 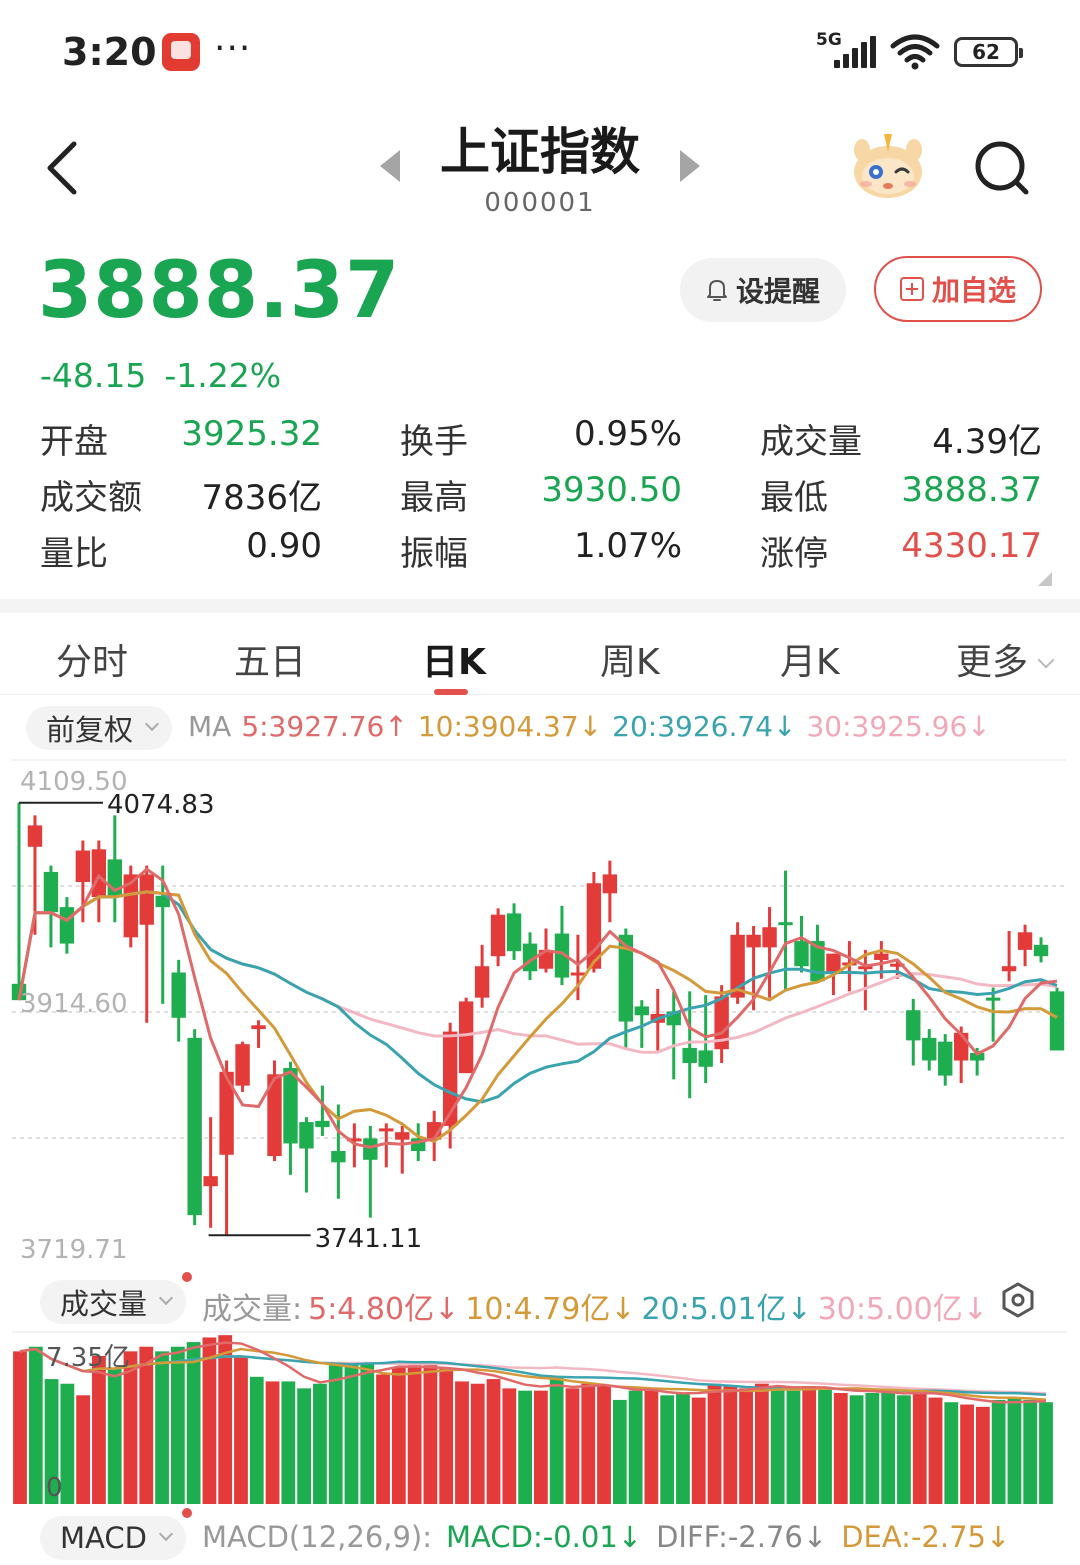 What do you see at coordinates (1002, 168) in the screenshot?
I see `search-icon` at bounding box center [1002, 168].